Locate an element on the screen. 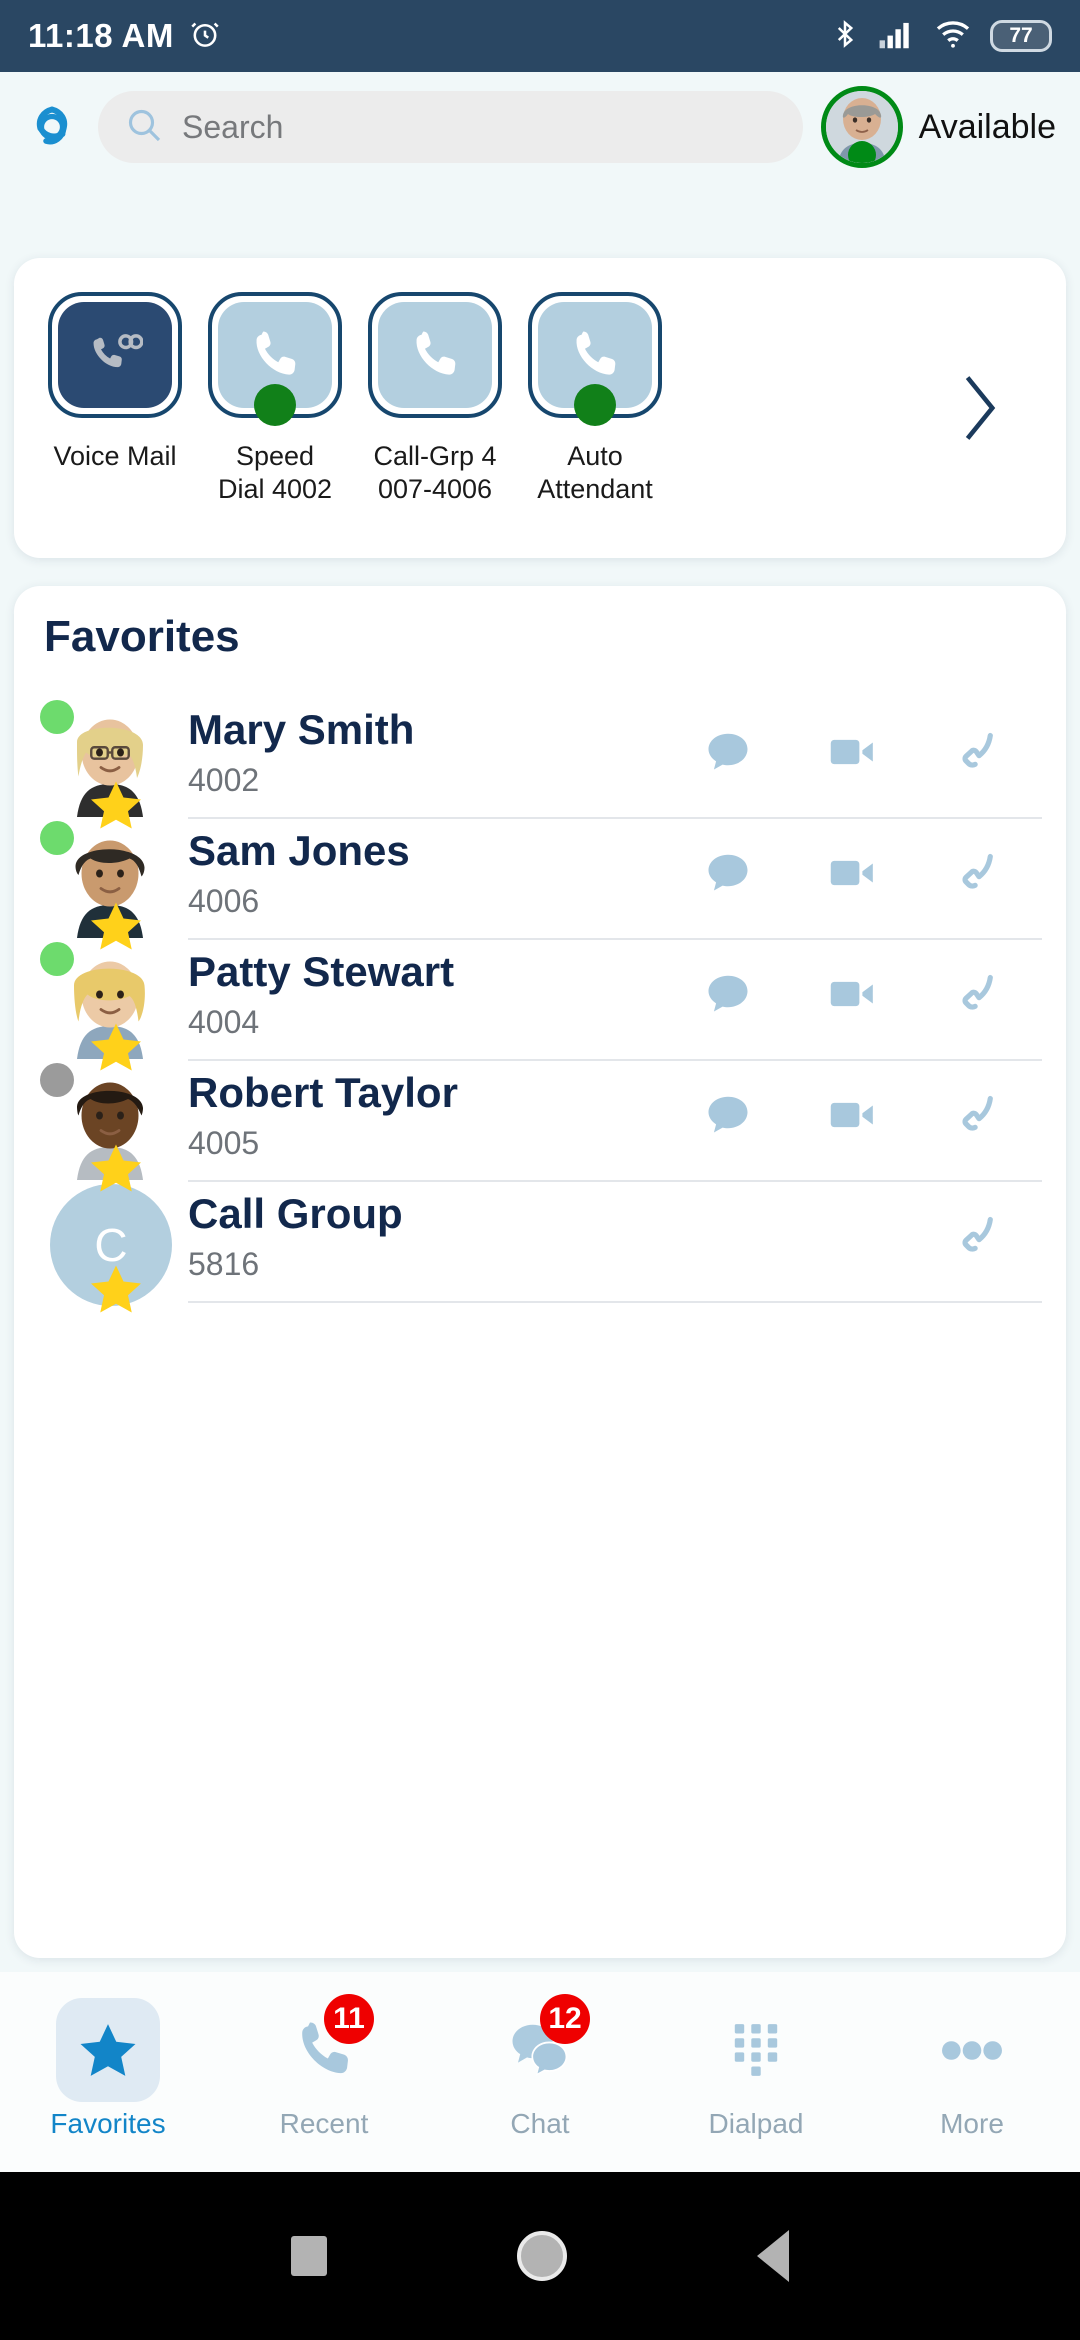 Image resolution: width=1080 pixels, height=2340 pixels. clock: 11:18 AM is located at coordinates (101, 35).